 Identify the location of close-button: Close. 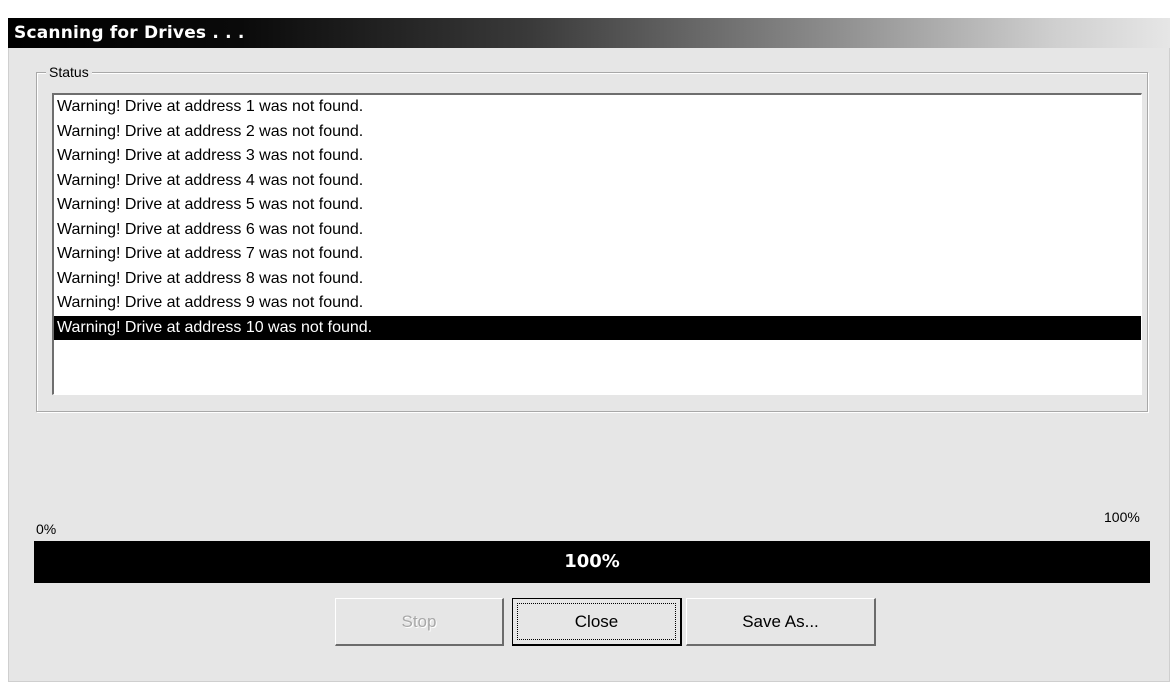
(597, 622).